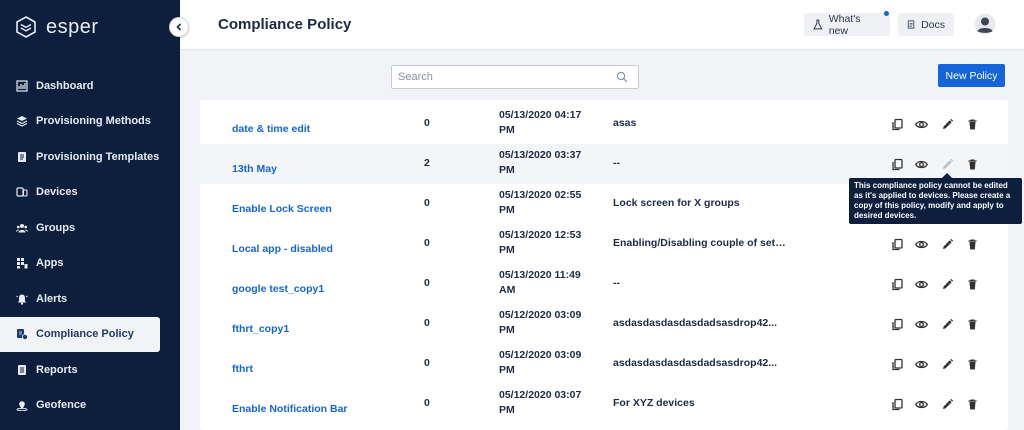 This screenshot has width=1024, height=430. What do you see at coordinates (540, 282) in the screenshot?
I see `created-date: 05/13/2020 11:49 AM` at bounding box center [540, 282].